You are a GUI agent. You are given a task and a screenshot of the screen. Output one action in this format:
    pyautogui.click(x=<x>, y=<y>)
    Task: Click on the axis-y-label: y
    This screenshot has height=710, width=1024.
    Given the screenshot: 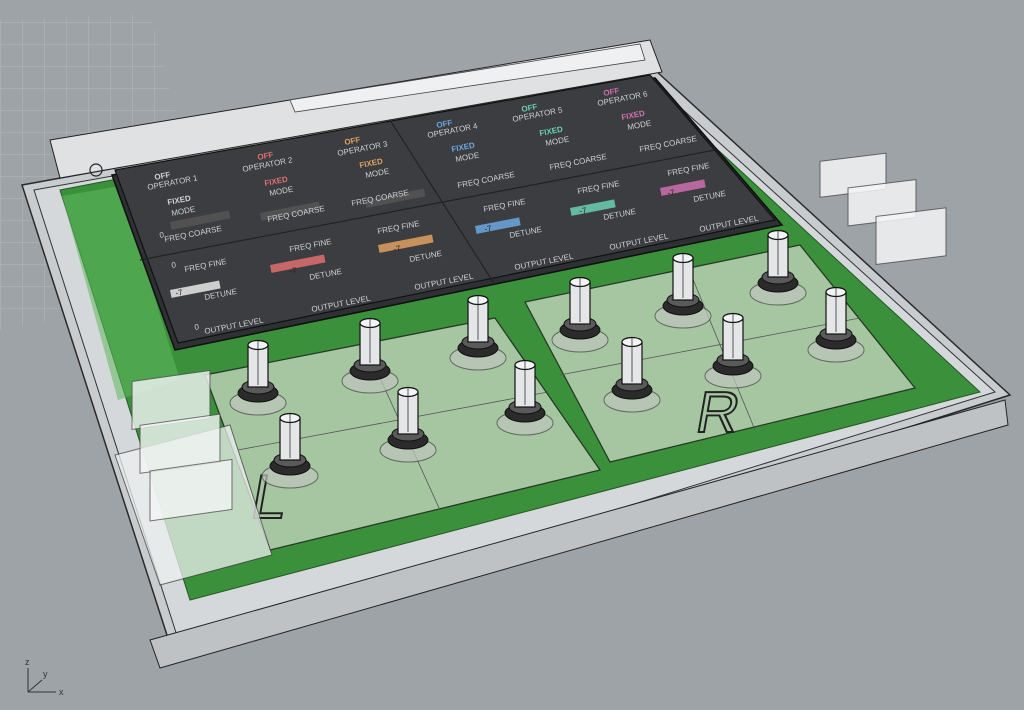 What is the action you would take?
    pyautogui.click(x=45, y=674)
    